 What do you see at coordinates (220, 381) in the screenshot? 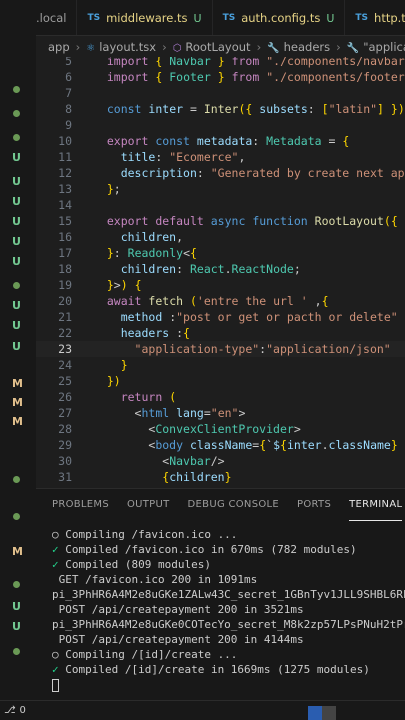
I see `code-line: 25 })` at bounding box center [220, 381].